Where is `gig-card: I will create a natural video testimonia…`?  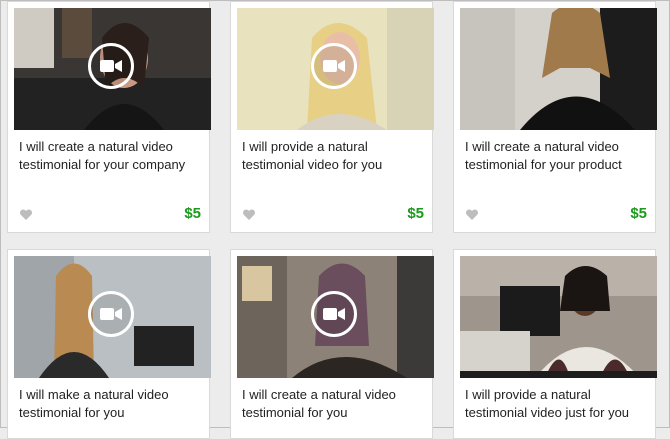
gig-card: I will create a natural video testimonia… is located at coordinates (332, 344).